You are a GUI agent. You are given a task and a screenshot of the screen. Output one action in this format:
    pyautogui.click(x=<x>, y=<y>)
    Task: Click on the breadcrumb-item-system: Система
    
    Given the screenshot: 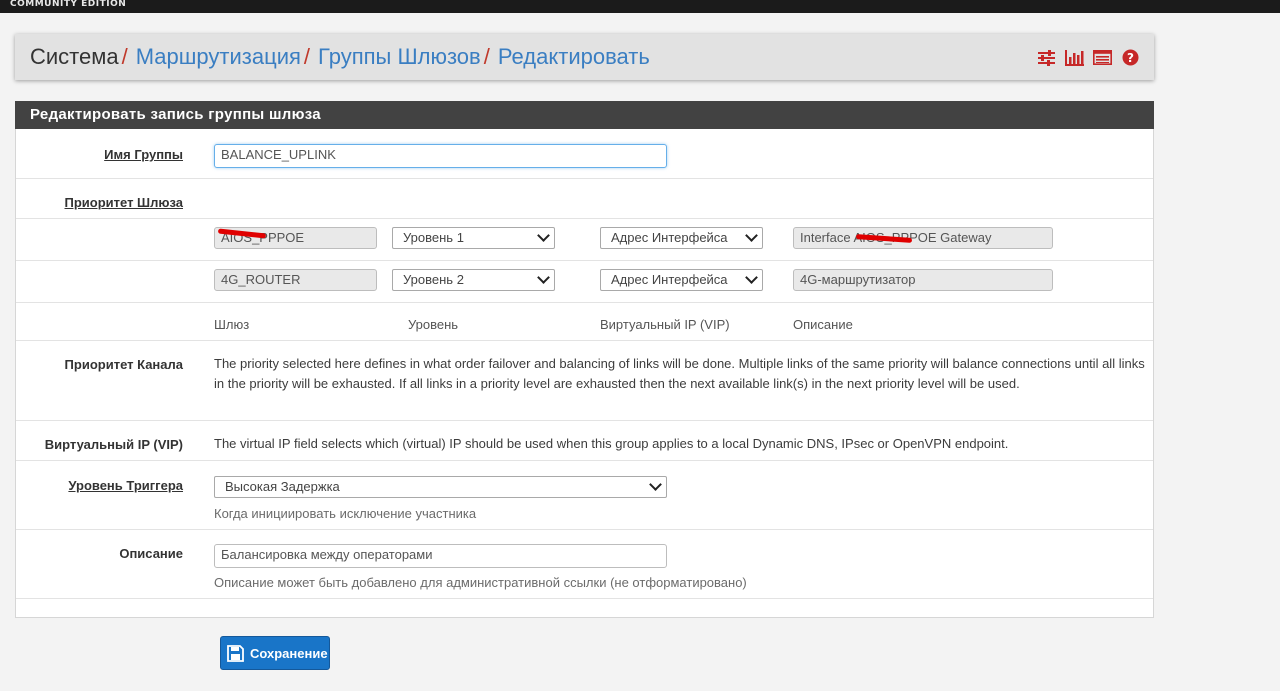 What is the action you would take?
    pyautogui.click(x=74, y=56)
    